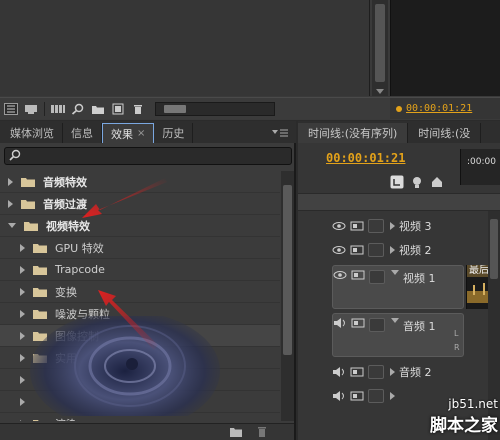  Describe the element at coordinates (140, 226) in the screenshot. I see `tree-item-video-effects: 视频特效` at that location.